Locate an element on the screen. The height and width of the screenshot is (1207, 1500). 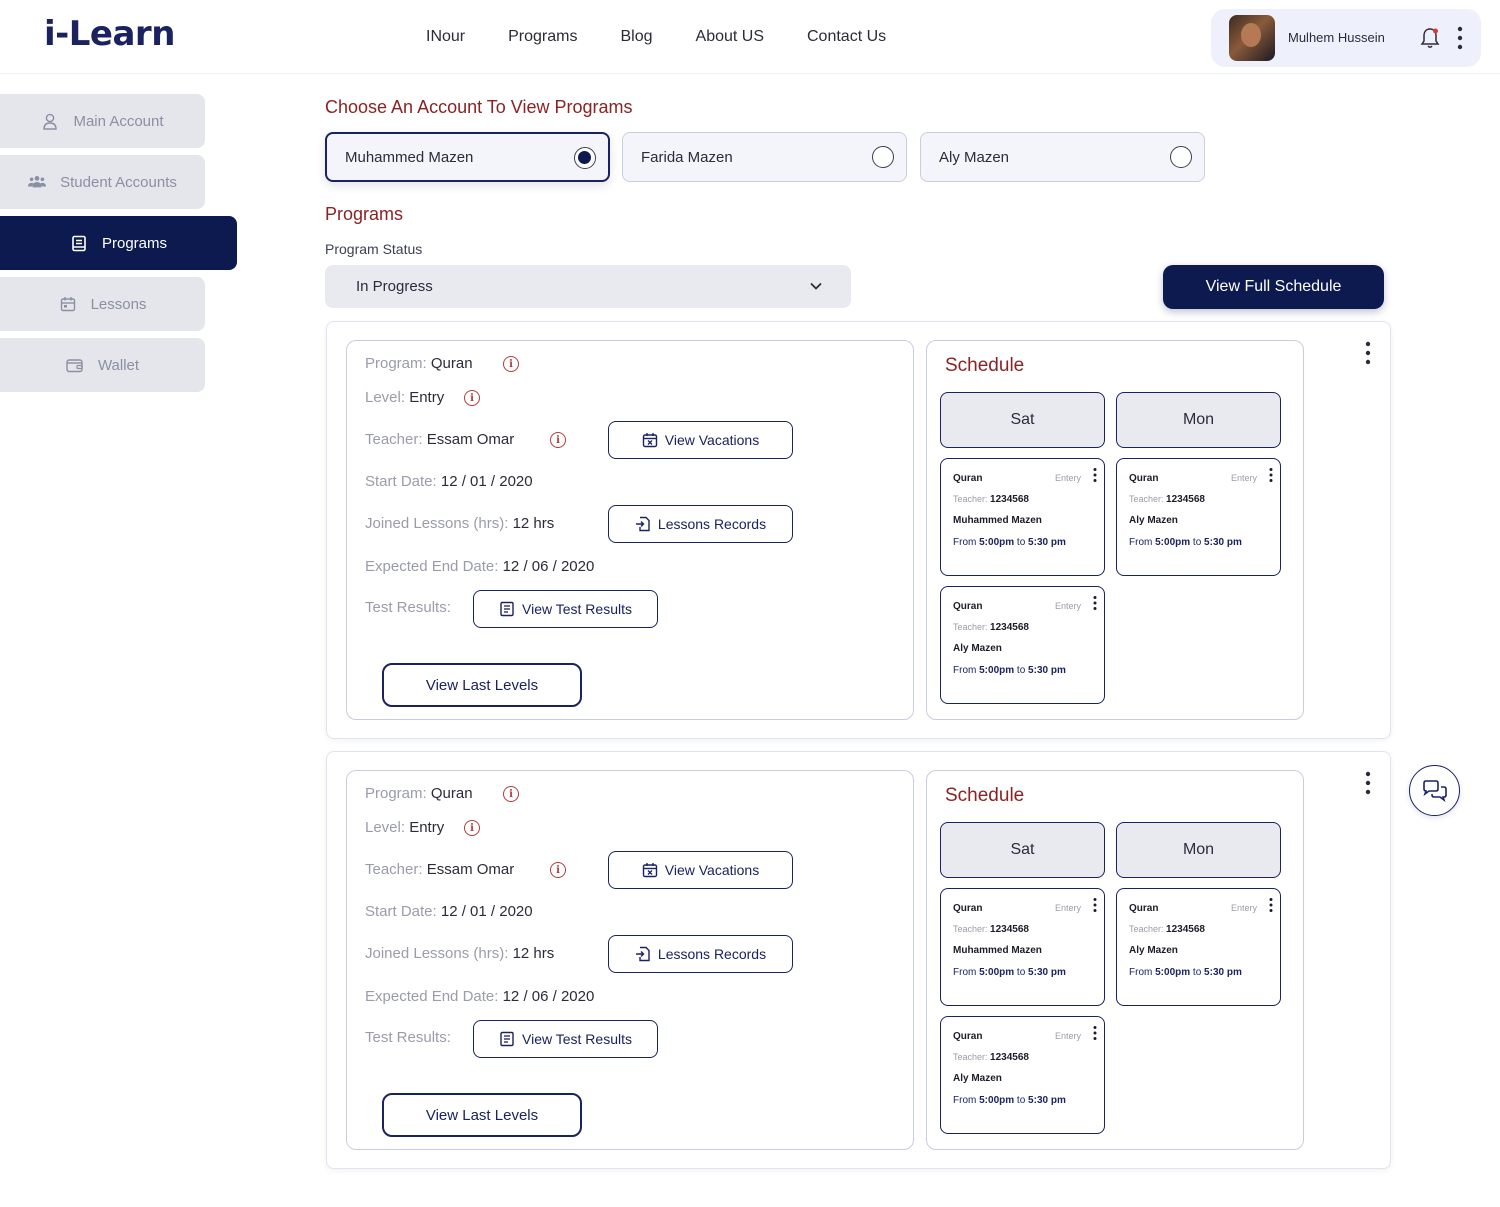
slot-from-label: From is located at coordinates (1141, 542).